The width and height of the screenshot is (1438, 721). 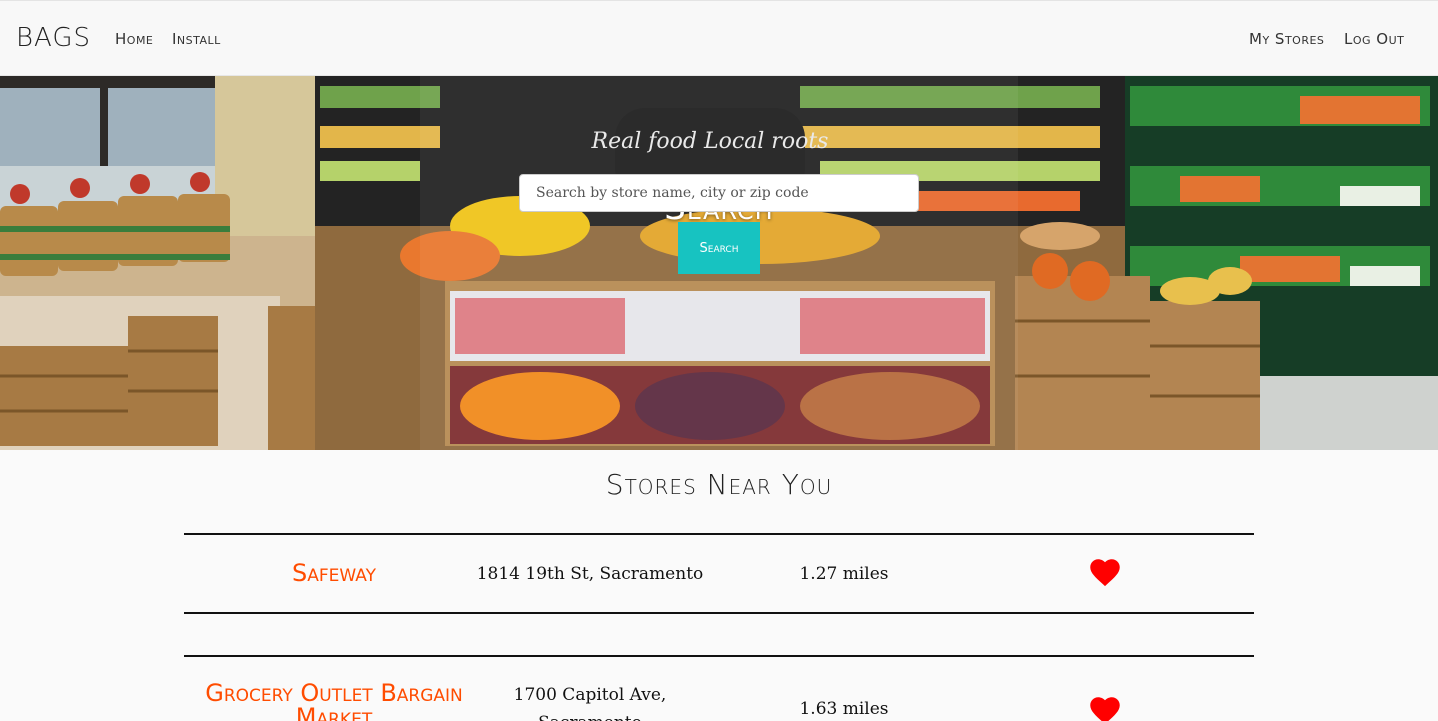 What do you see at coordinates (590, 703) in the screenshot?
I see `store-address: 1700 Capitol Ave, Sacramento` at bounding box center [590, 703].